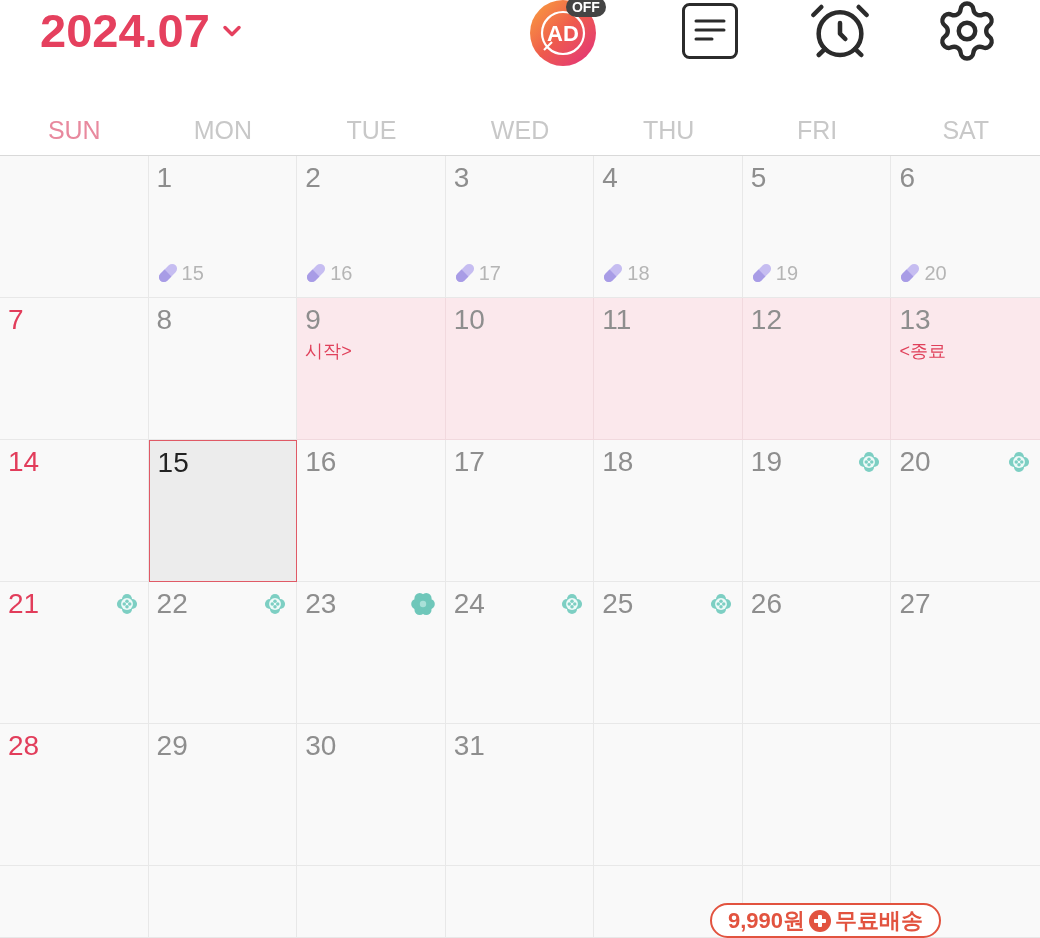 Image resolution: width=1040 pixels, height=938 pixels. I want to click on day-cell: 18, so click(668, 511).